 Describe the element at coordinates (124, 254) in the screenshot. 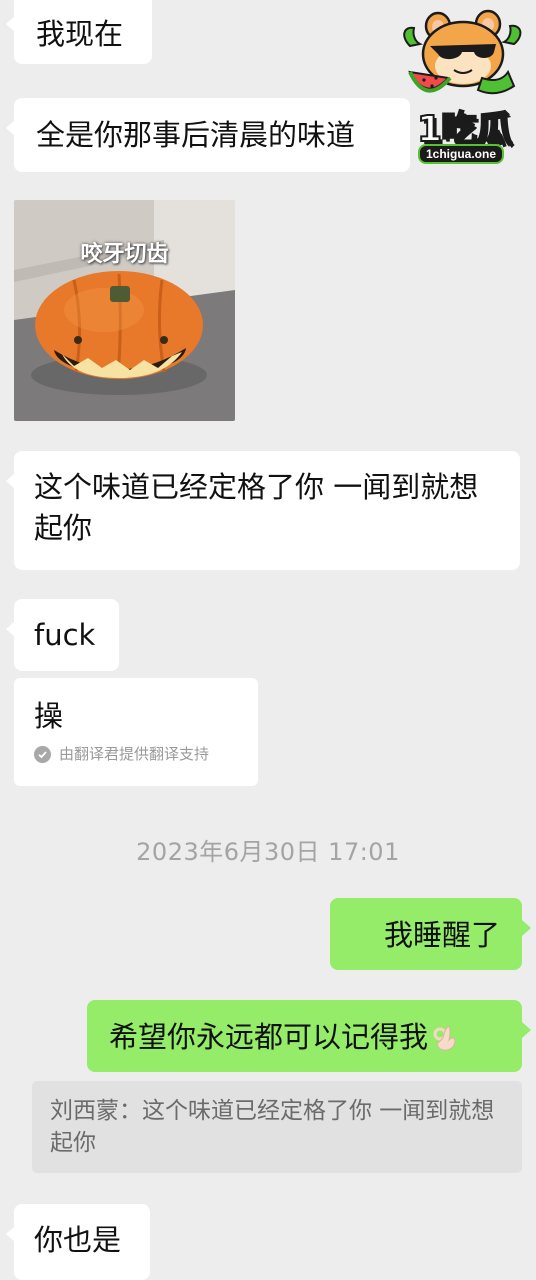

I see `sticker-caption: 咬牙切齿` at that location.